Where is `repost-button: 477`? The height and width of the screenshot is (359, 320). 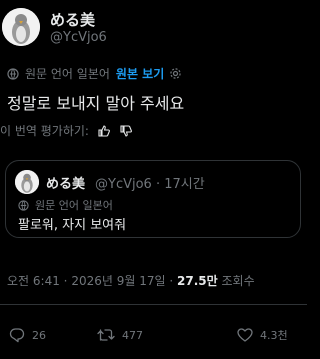
repost-button: 477 is located at coordinates (119, 335).